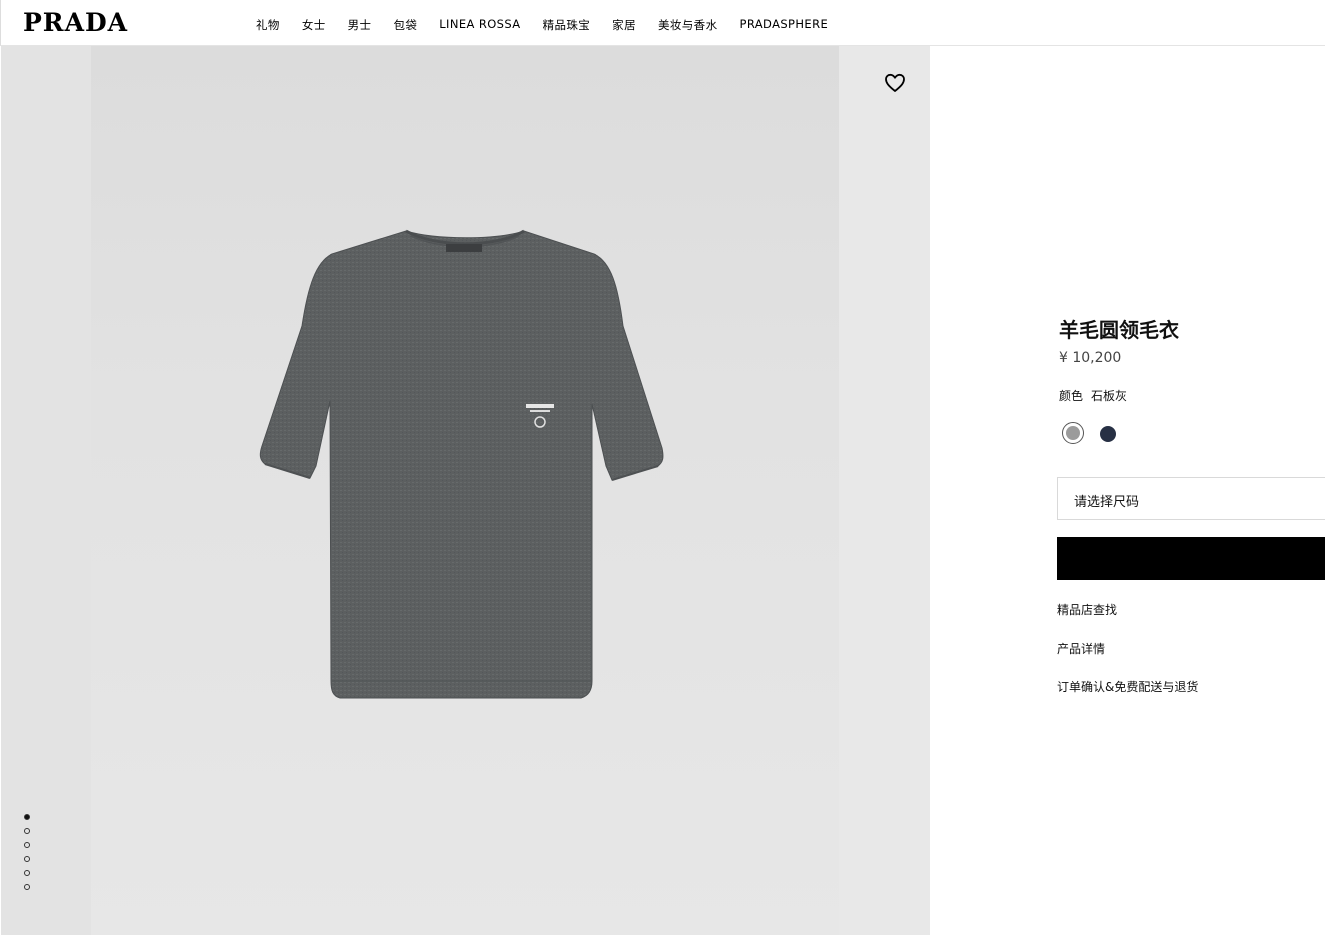 The width and height of the screenshot is (1325, 935). I want to click on product-details-link: 产品详情, so click(1081, 648).